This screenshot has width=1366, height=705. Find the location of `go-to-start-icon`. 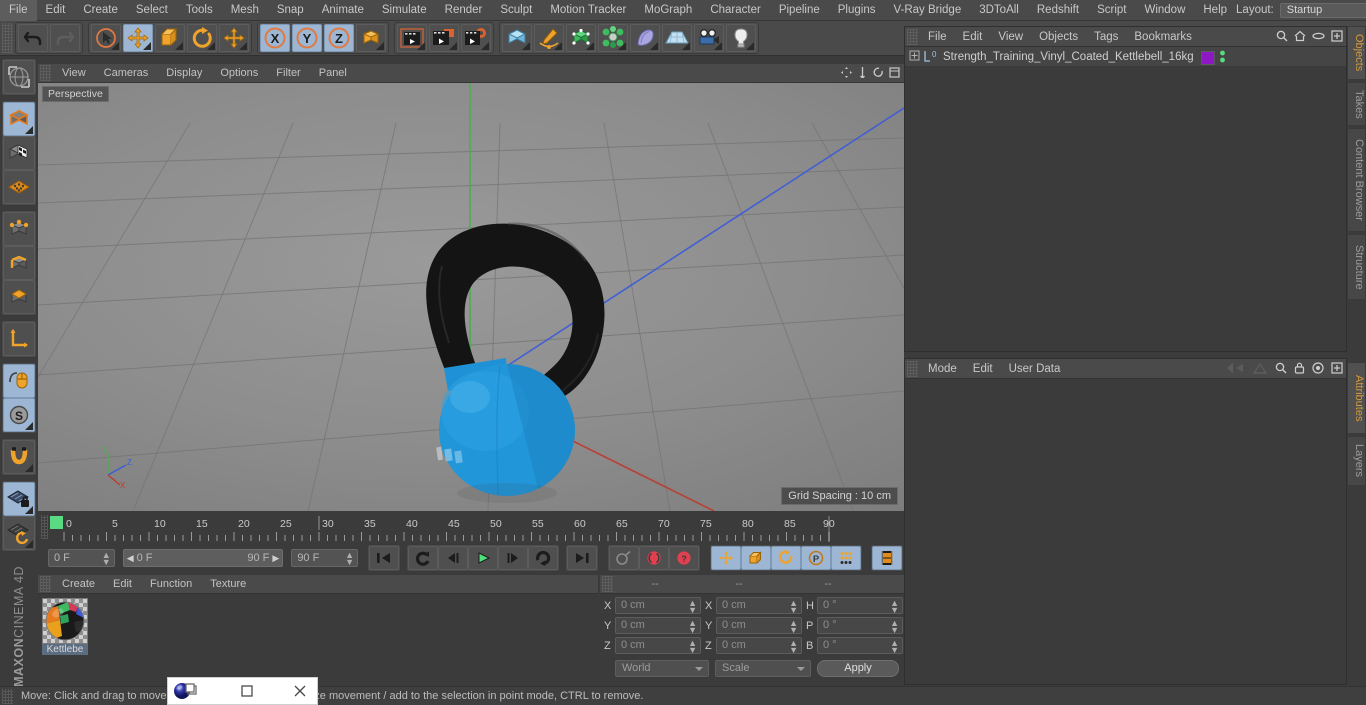

go-to-start-icon is located at coordinates (384, 558).